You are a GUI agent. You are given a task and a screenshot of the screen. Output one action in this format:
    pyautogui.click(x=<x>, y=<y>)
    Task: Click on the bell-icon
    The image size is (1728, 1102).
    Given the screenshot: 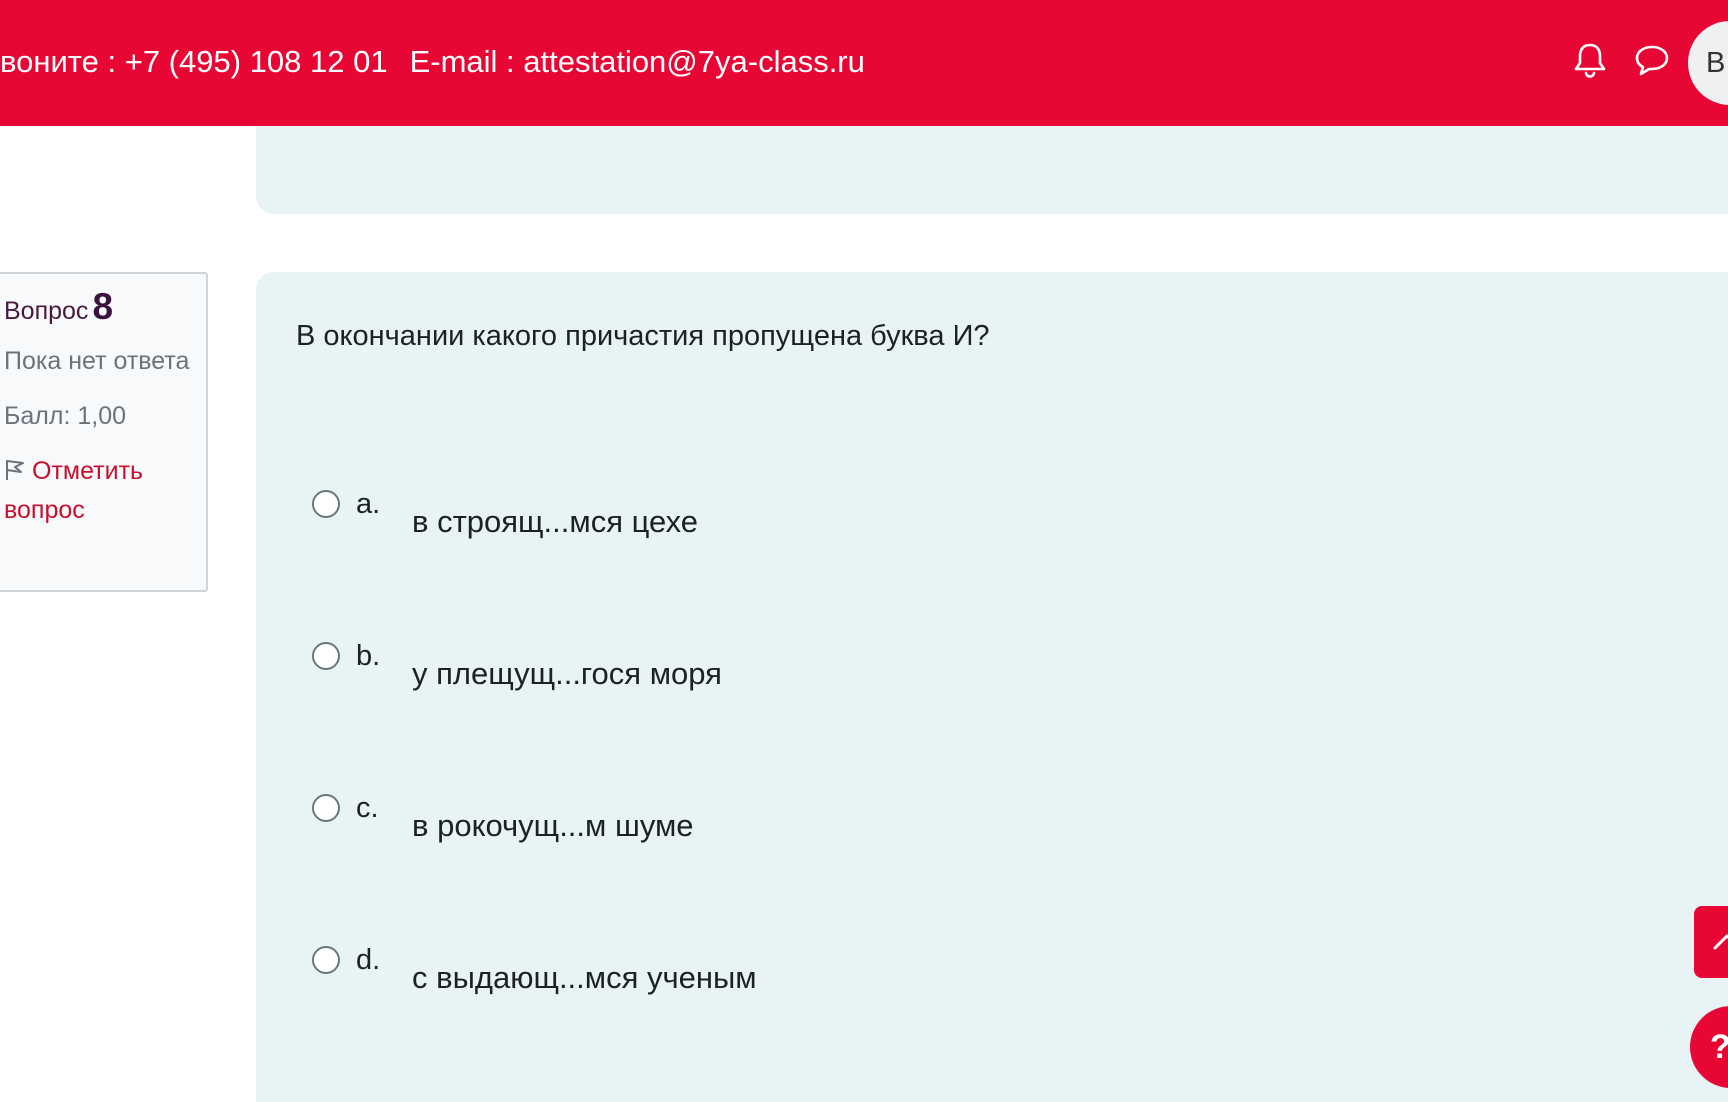 What is the action you would take?
    pyautogui.click(x=1590, y=60)
    